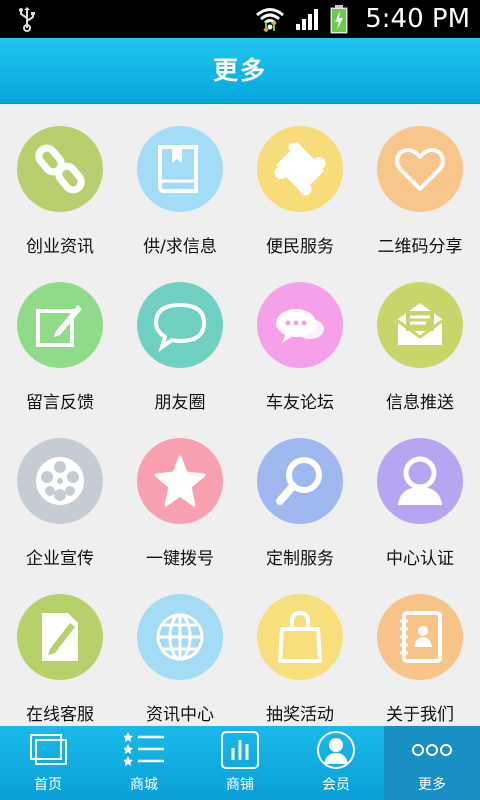  What do you see at coordinates (48, 785) in the screenshot?
I see `tab-label: 首页` at bounding box center [48, 785].